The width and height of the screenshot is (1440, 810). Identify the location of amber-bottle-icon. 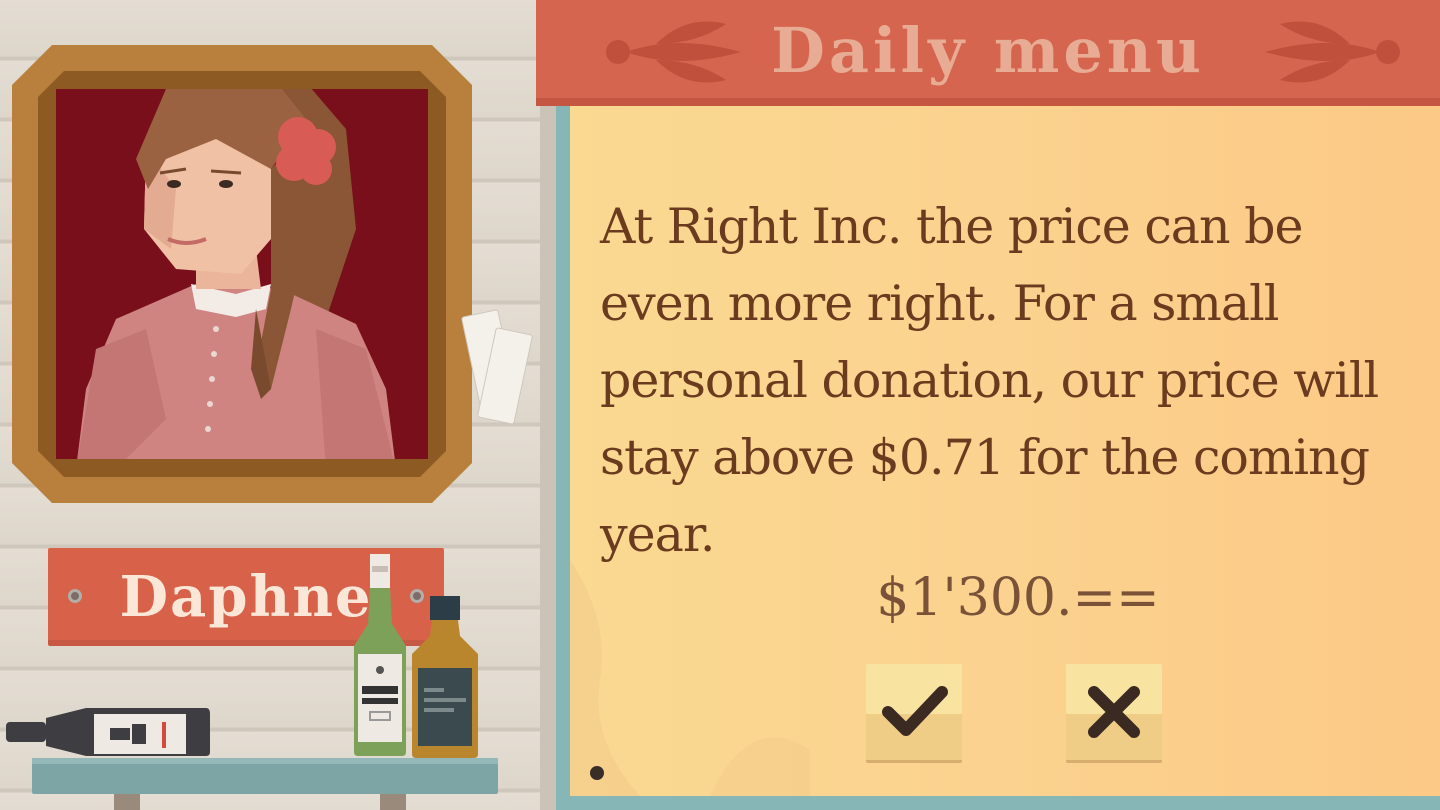
(445, 677).